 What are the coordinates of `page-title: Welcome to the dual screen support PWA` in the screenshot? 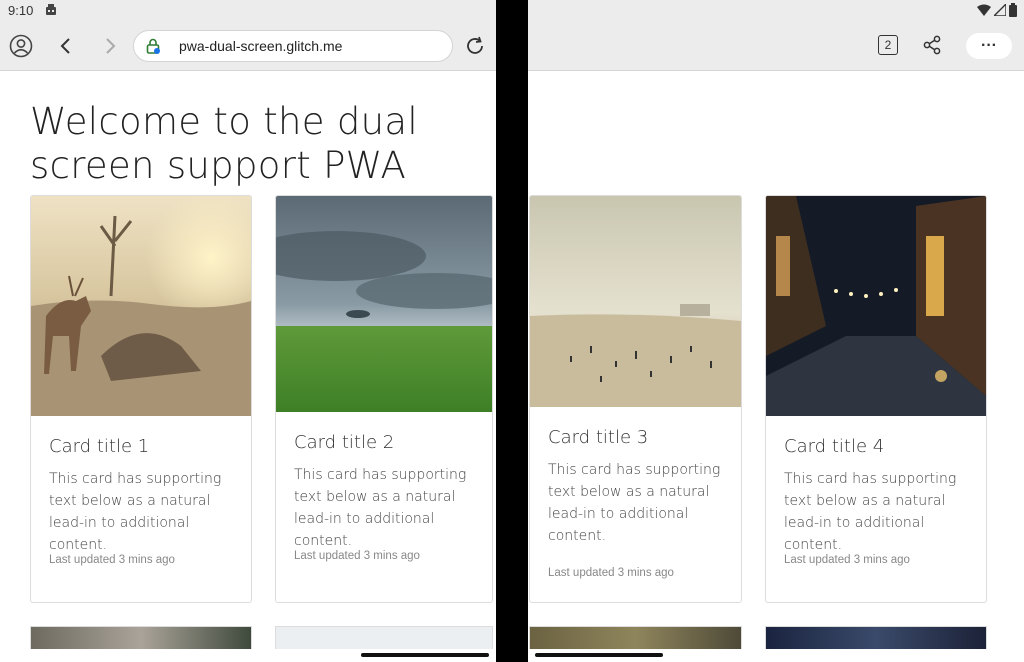 It's located at (224, 143).